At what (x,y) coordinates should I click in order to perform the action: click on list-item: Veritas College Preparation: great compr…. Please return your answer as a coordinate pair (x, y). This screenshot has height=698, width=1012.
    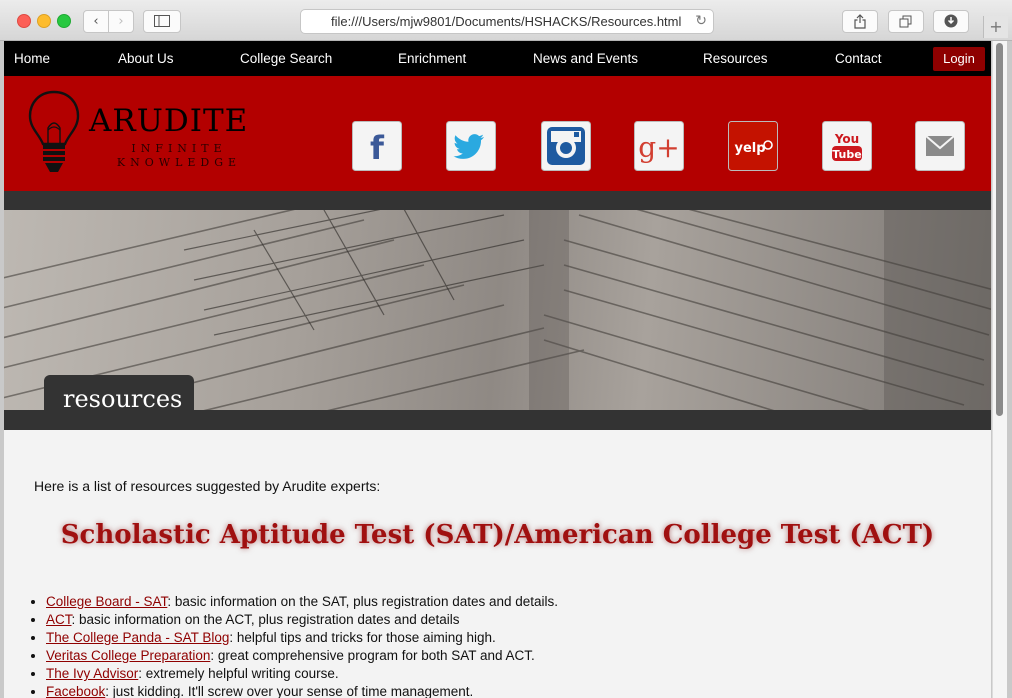
    Looking at the image, I should click on (302, 656).